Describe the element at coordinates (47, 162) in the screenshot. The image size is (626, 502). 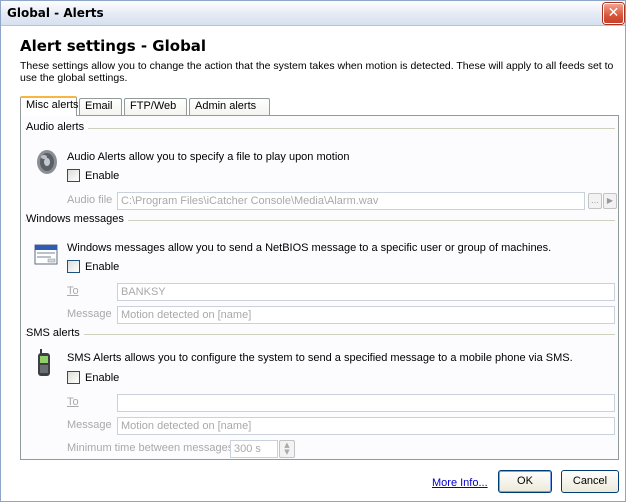
I see `speaker-icon` at that location.